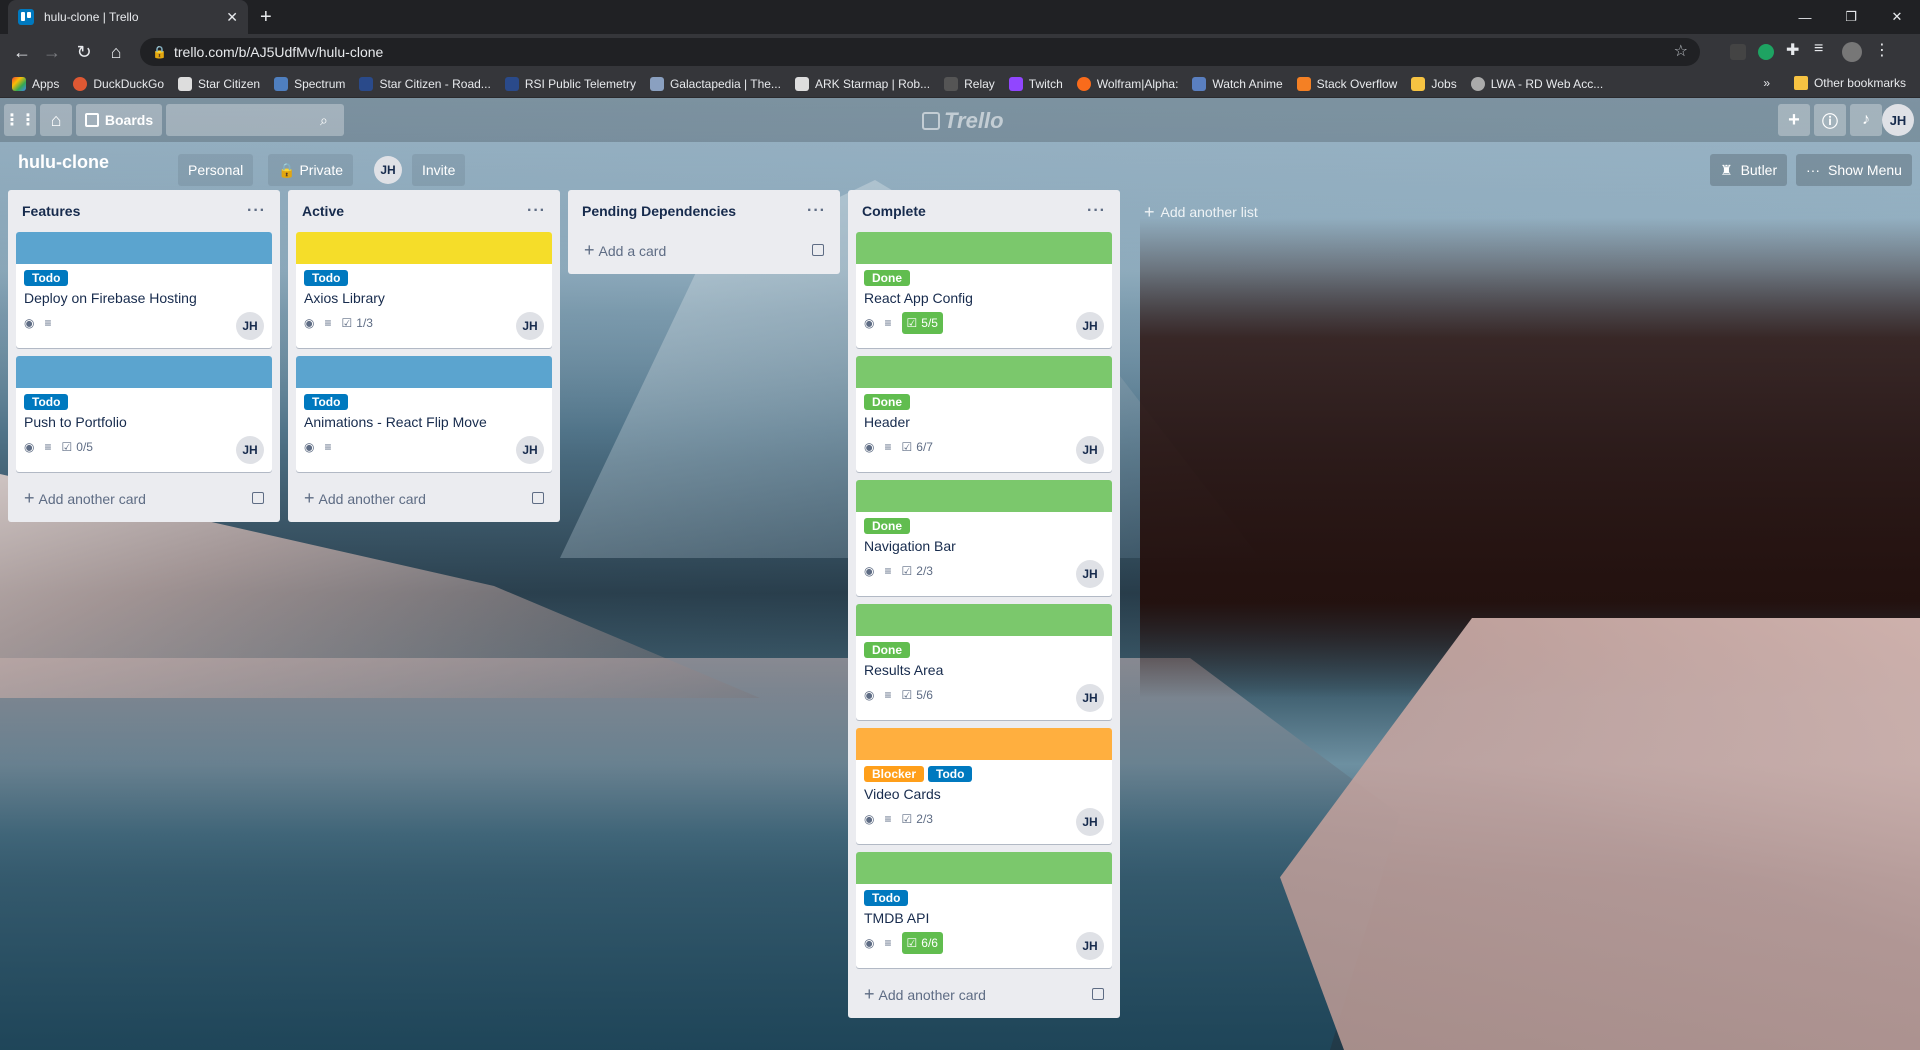 Image resolution: width=1920 pixels, height=1050 pixels. Describe the element at coordinates (309, 83) in the screenshot. I see `bookmark-item: Spectrum` at that location.